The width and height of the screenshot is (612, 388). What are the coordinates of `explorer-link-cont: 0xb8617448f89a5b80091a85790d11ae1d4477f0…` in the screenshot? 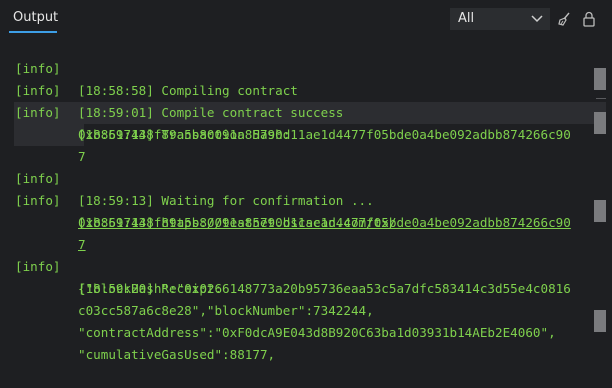 It's located at (324, 223).